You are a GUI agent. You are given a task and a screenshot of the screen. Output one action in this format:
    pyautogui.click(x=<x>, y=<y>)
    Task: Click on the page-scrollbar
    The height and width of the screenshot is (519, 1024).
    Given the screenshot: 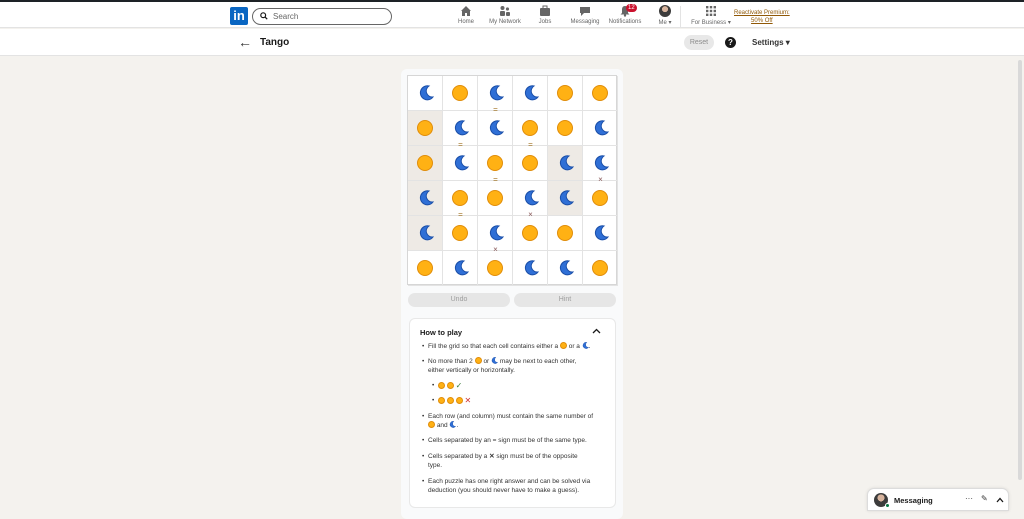 What is the action you would take?
    pyautogui.click(x=1020, y=270)
    